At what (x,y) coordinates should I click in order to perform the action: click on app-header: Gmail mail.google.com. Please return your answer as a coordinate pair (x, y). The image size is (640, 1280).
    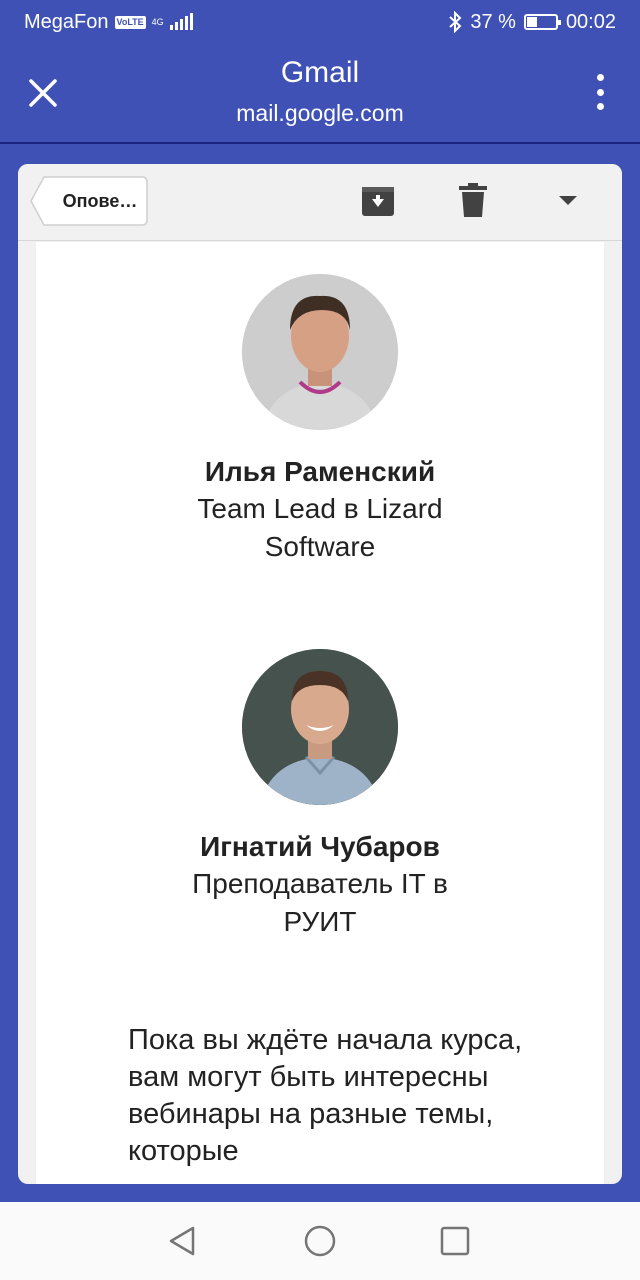
    Looking at the image, I should click on (320, 93).